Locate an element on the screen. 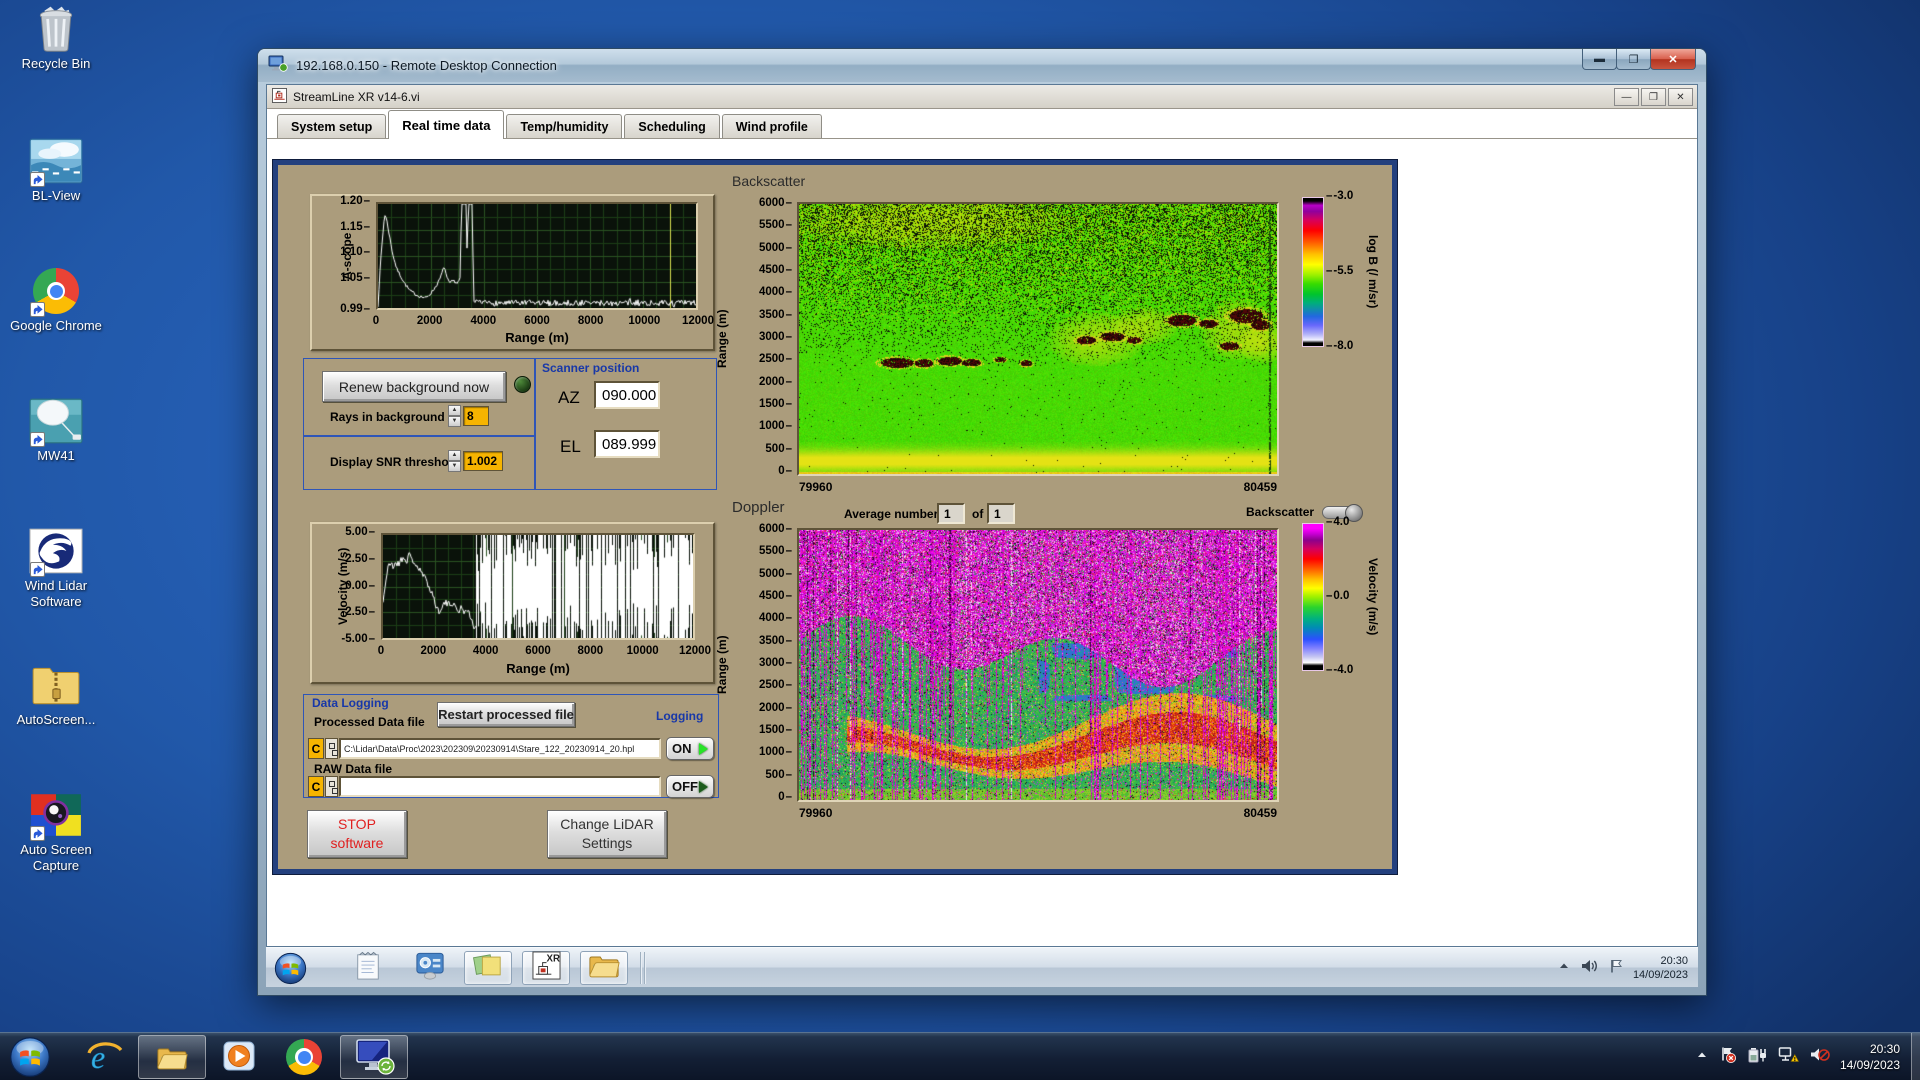  tab-system-setup: System setup is located at coordinates (332, 126).